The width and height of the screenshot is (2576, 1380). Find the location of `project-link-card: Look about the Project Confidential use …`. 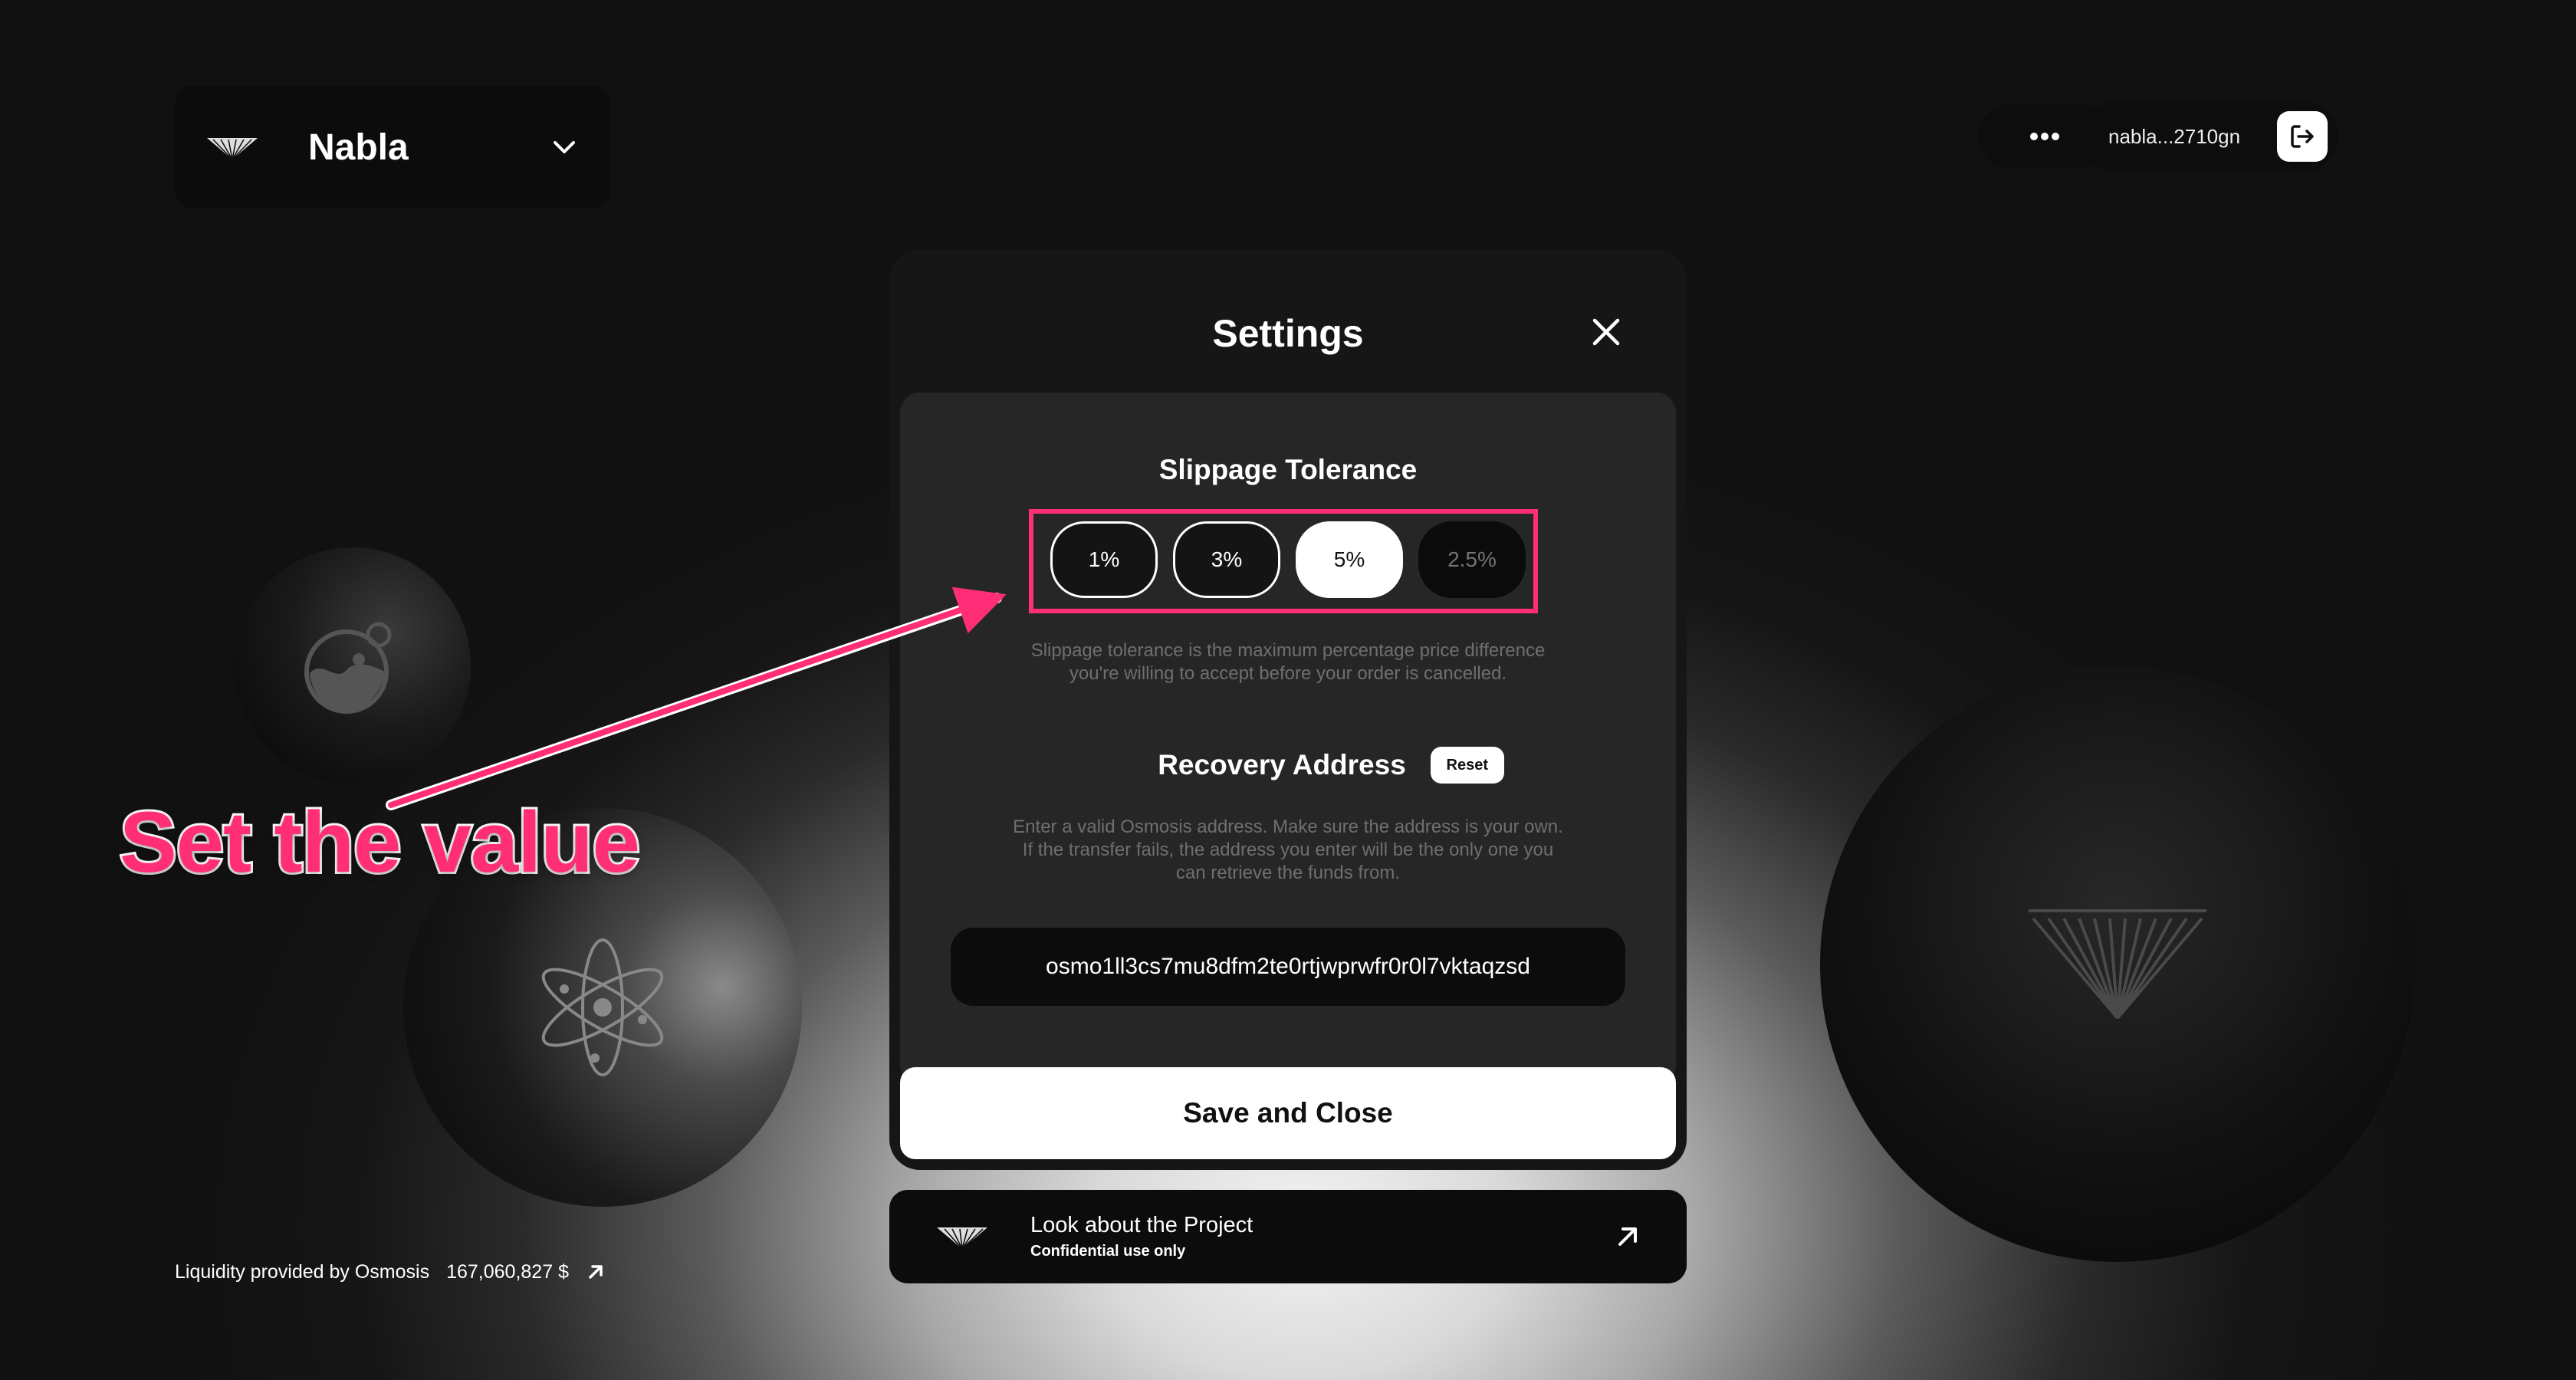

project-link-card: Look about the Project Confidential use … is located at coordinates (1288, 1236).